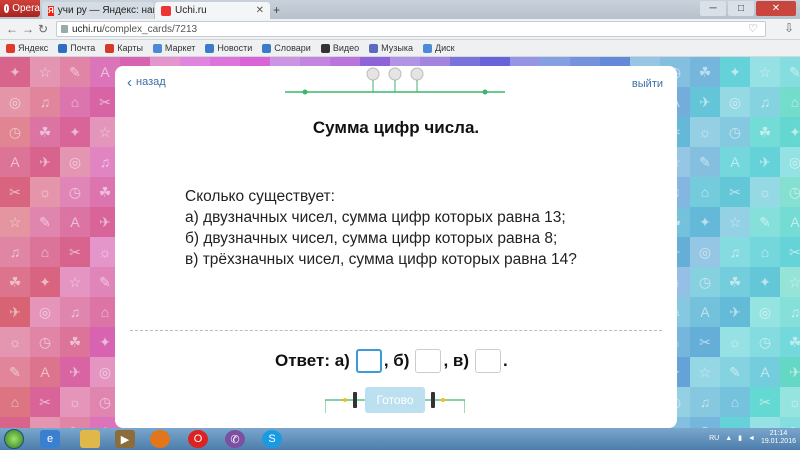 The height and width of the screenshot is (450, 800). What do you see at coordinates (51, 10) in the screenshot?
I see `yandex-favicon-icon: Я` at bounding box center [51, 10].